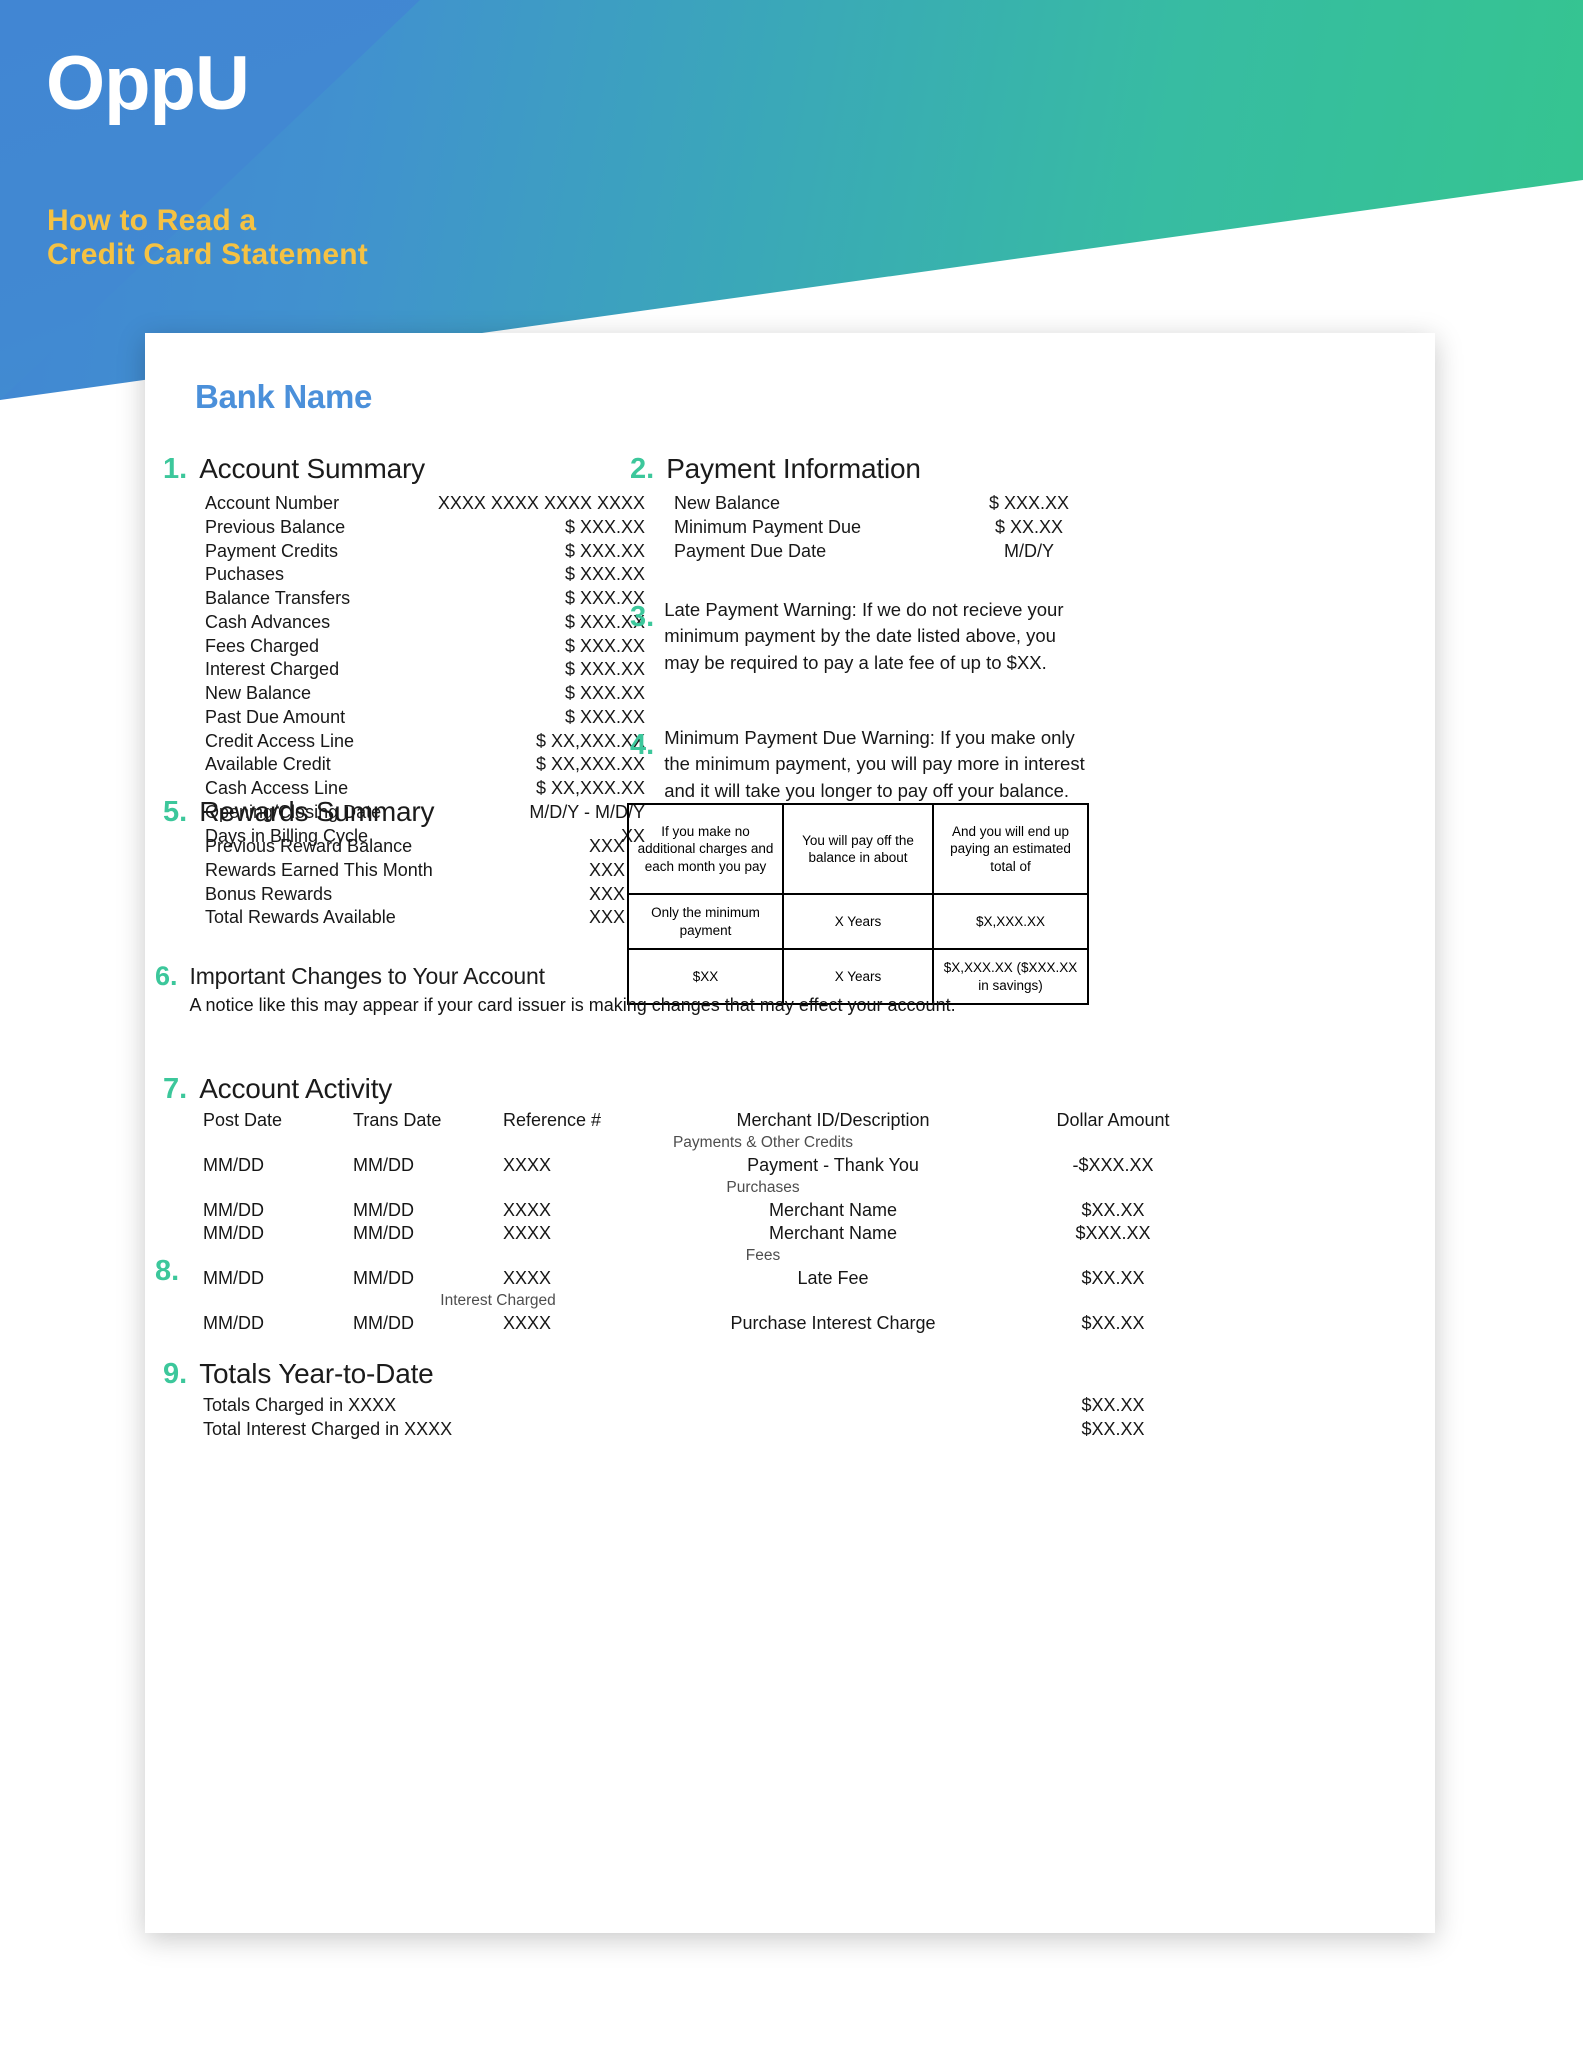  I want to click on rewards-summary-header: 5. Rewards Summary, so click(441, 812).